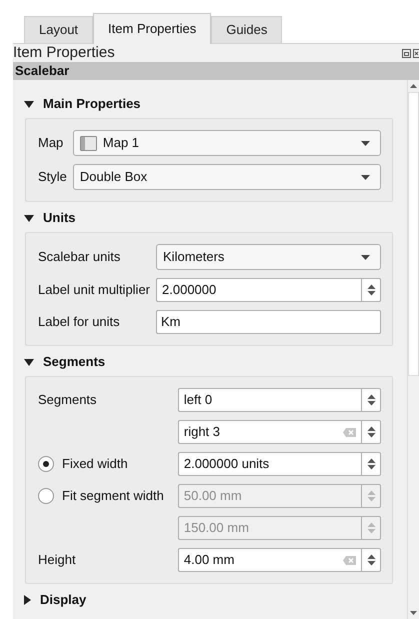  I want to click on field-label: Style, so click(52, 177).